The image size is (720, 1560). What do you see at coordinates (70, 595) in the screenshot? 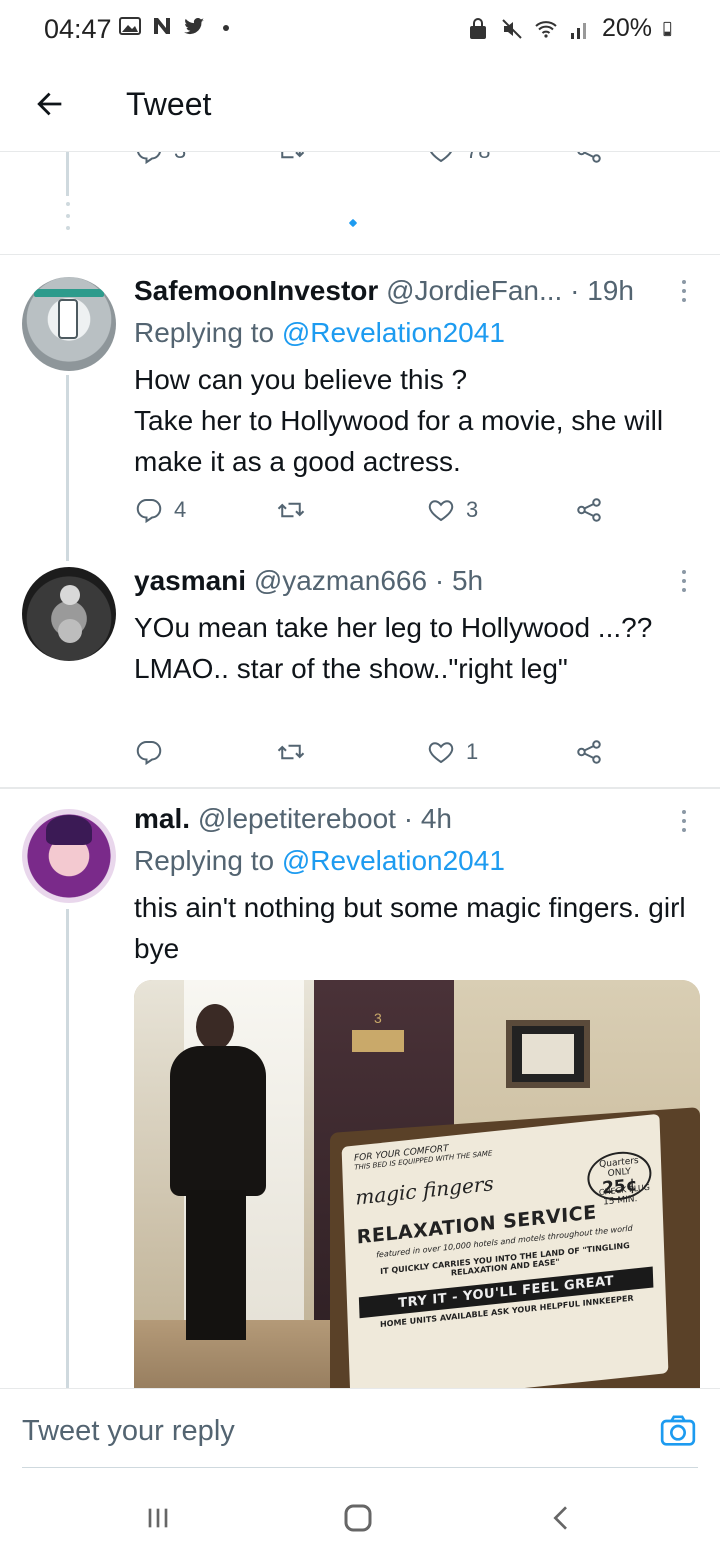
I see `avatar-child-graphic` at bounding box center [70, 595].